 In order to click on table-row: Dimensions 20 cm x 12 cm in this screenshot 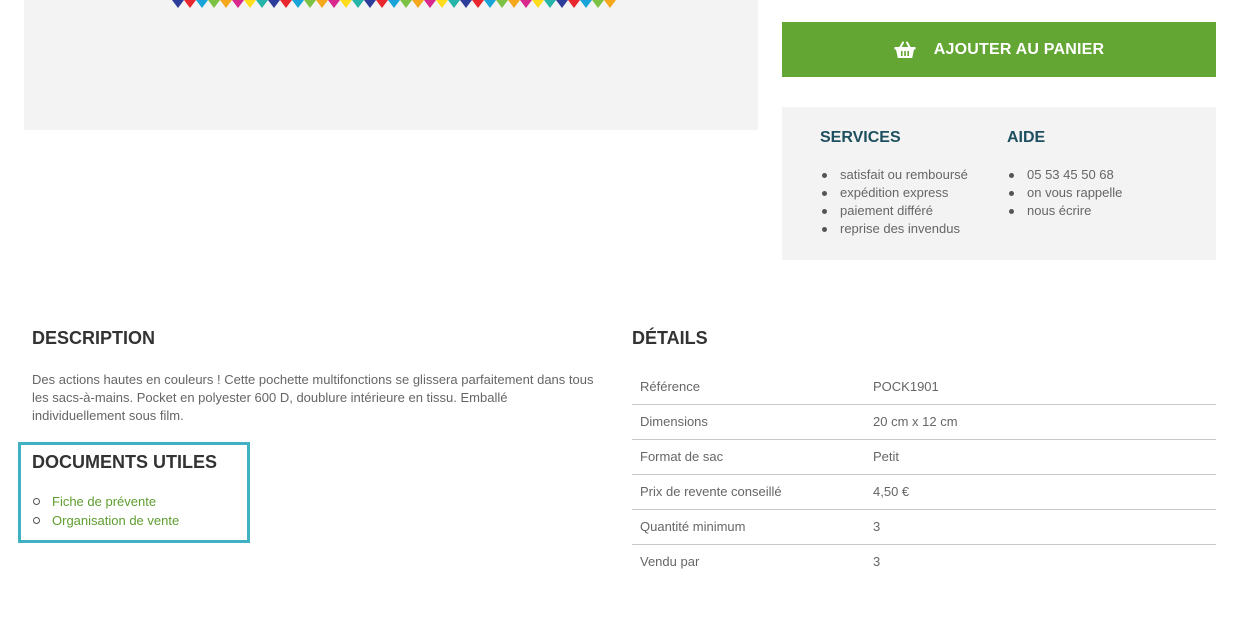, I will do `click(924, 422)`.